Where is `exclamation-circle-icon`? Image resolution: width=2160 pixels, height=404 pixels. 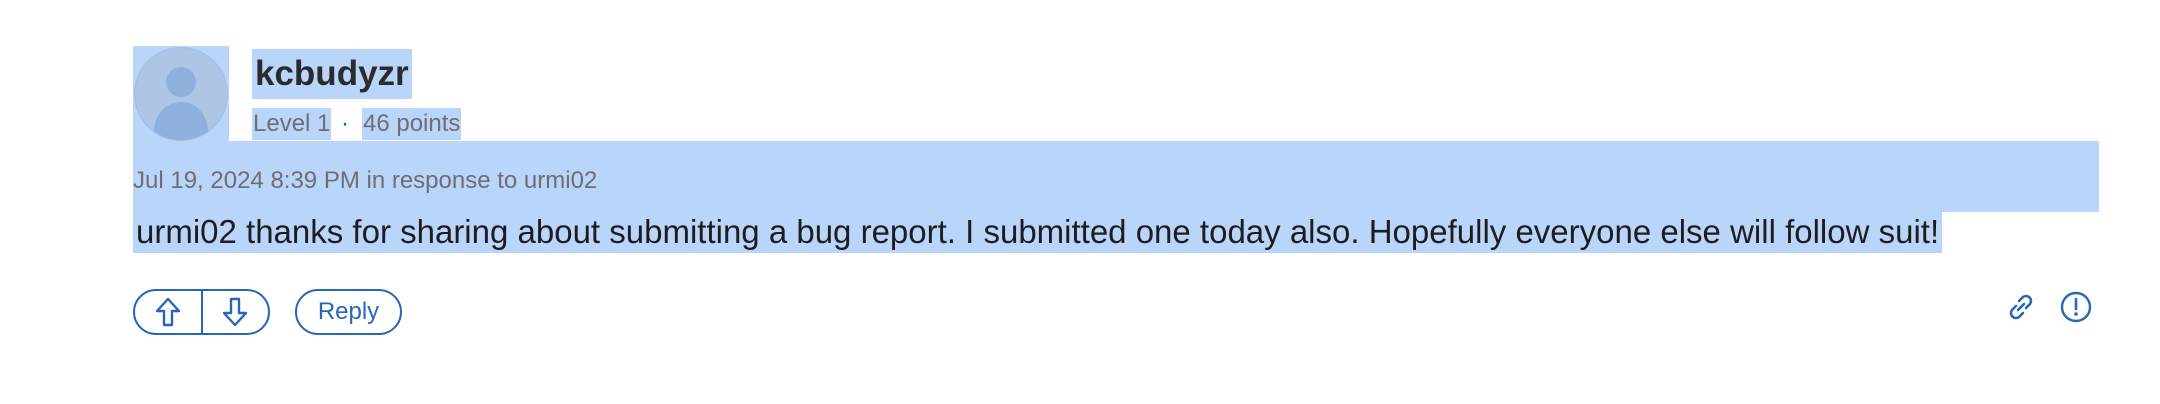
exclamation-circle-icon is located at coordinates (2076, 307).